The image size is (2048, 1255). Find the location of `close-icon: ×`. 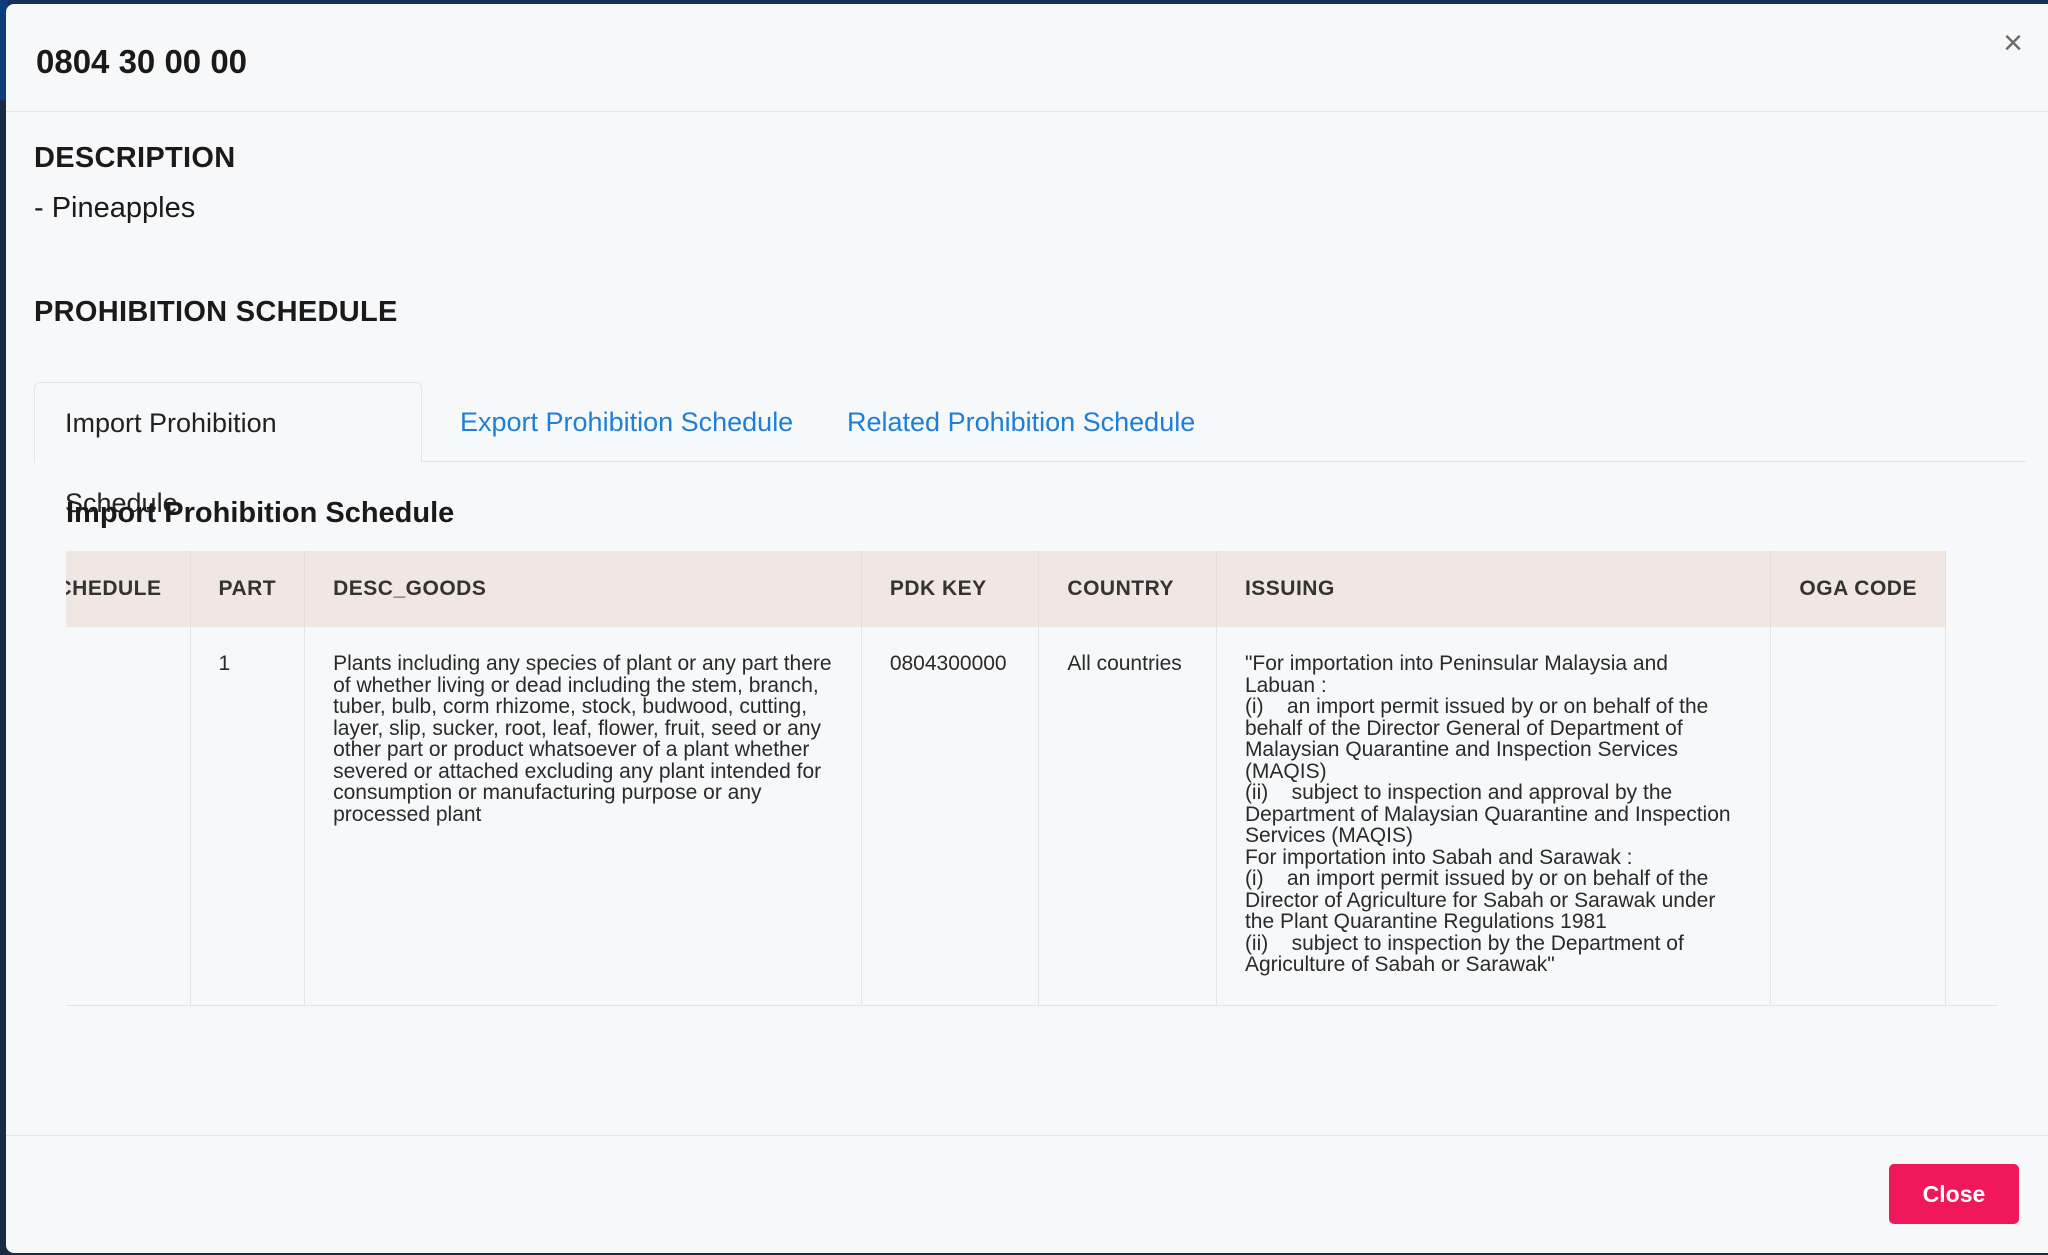

close-icon: × is located at coordinates (2013, 43).